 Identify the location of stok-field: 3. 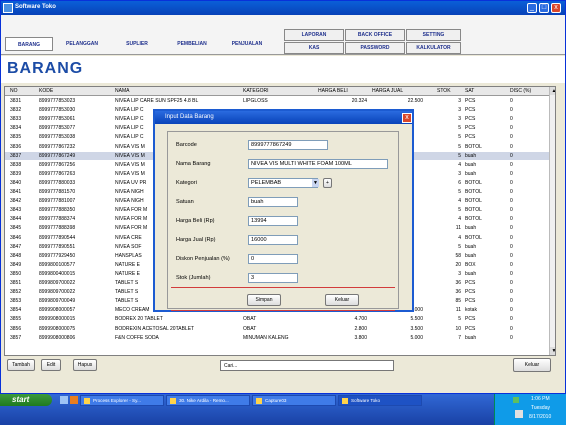
(273, 278).